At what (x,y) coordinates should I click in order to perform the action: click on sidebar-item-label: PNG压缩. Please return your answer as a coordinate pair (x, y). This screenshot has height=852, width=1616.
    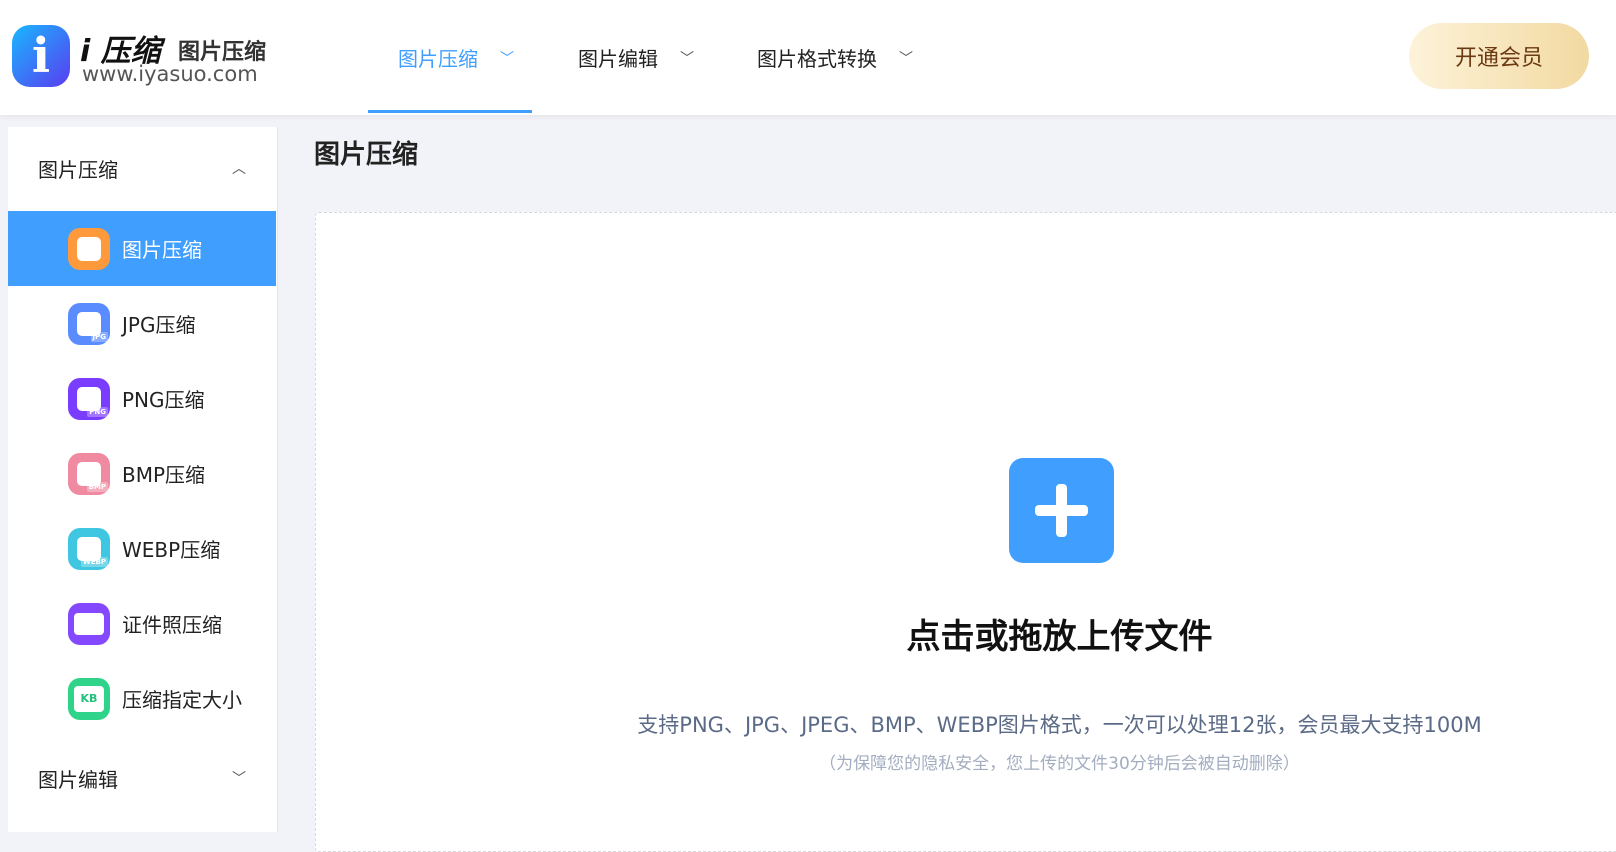
    Looking at the image, I should click on (163, 400).